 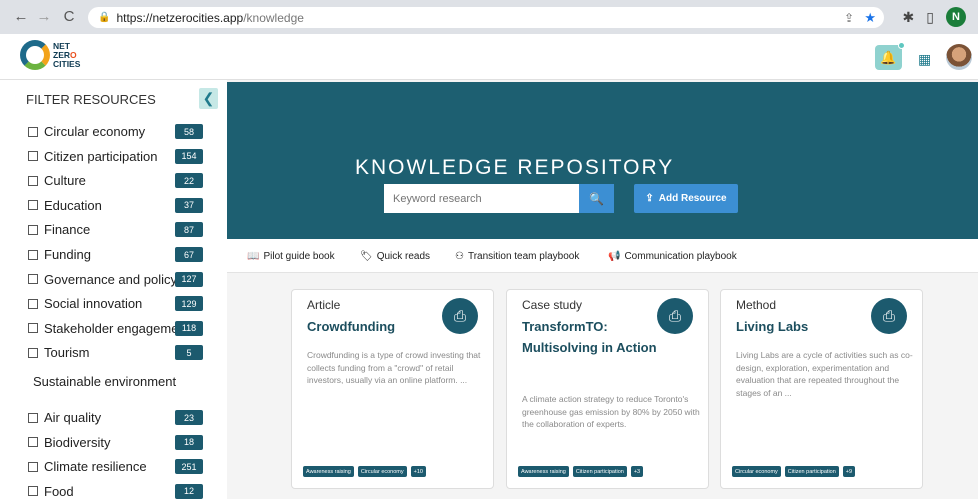 I want to click on tab-transition-team-playbook: ⚇ Transition team playbook, so click(x=517, y=256).